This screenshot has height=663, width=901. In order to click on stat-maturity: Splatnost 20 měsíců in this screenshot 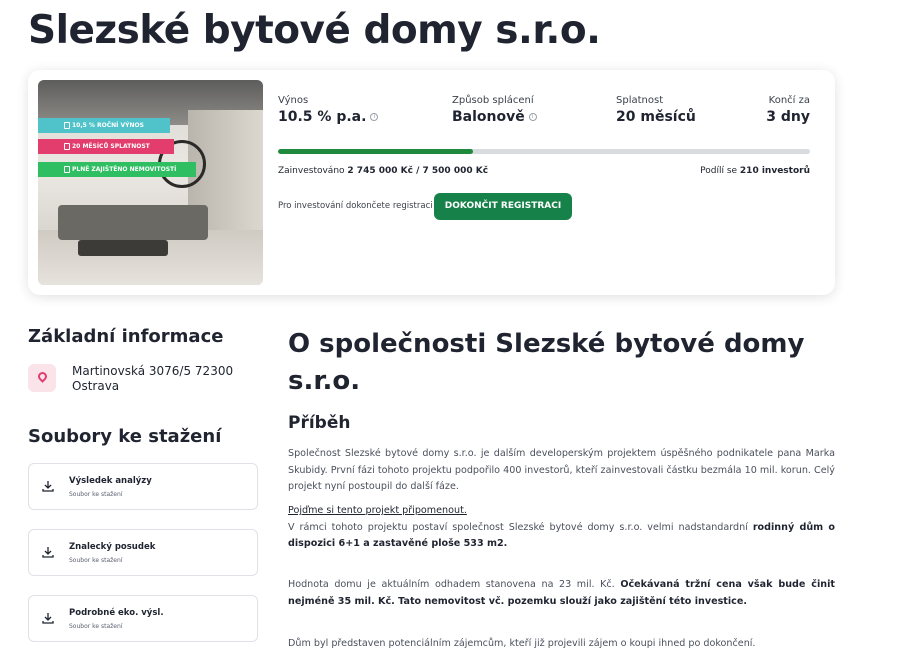, I will do `click(656, 110)`.